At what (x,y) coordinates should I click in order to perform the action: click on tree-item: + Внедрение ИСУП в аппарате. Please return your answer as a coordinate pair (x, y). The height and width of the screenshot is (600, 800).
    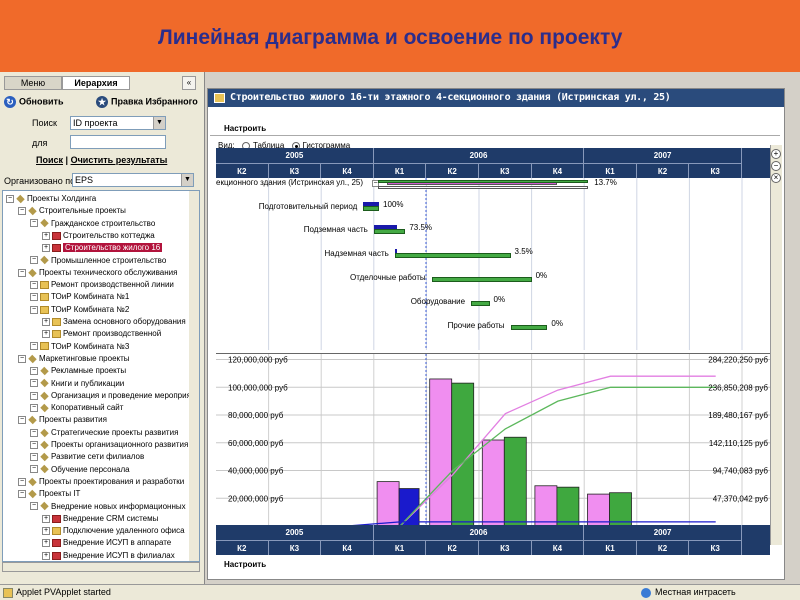
    Looking at the image, I should click on (106, 543).